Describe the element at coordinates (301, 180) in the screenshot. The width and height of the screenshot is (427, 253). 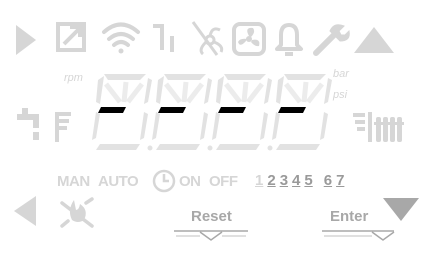
I see `day-selector: 1234567` at that location.